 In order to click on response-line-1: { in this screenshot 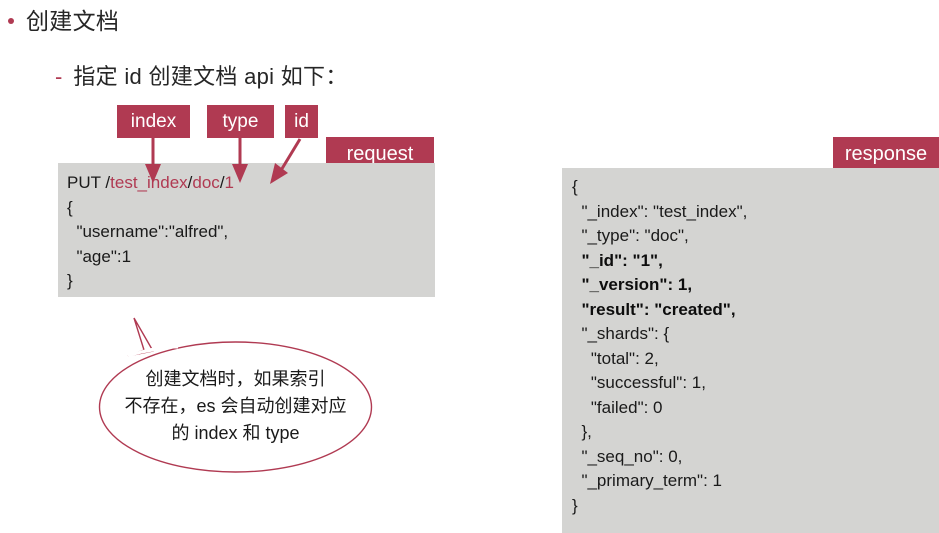, I will do `click(575, 186)`.